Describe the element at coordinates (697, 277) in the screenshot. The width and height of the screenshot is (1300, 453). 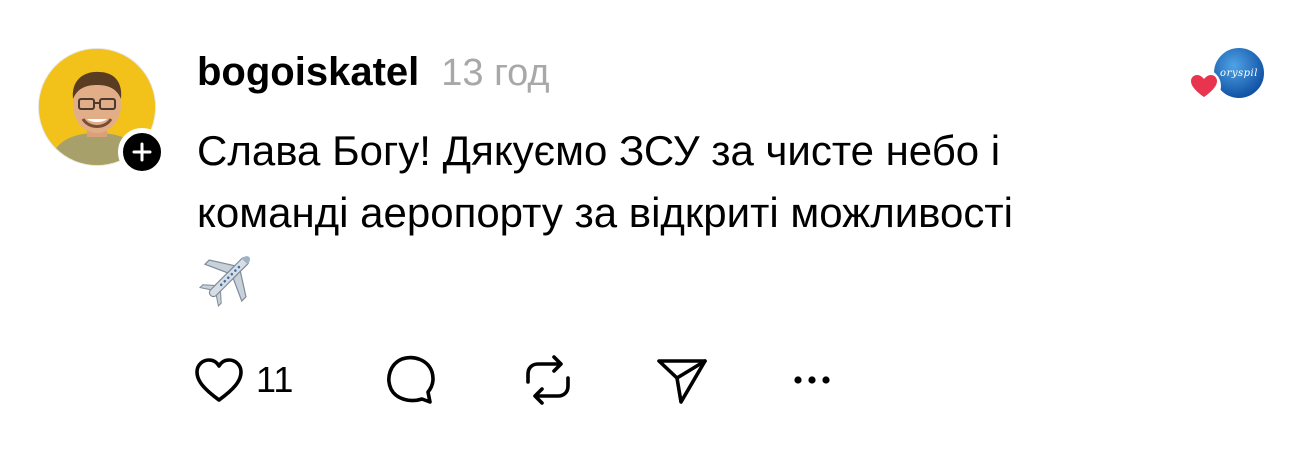
I see `airplane-emoji` at that location.